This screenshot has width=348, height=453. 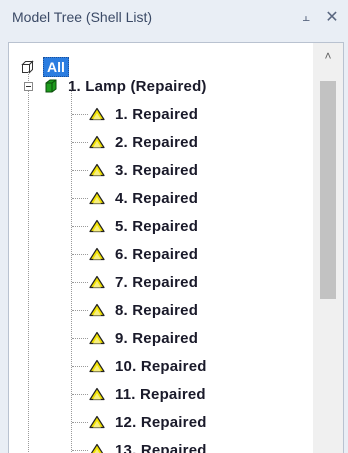 I want to click on shell-list-item: 2. Repaired, so click(x=143, y=142).